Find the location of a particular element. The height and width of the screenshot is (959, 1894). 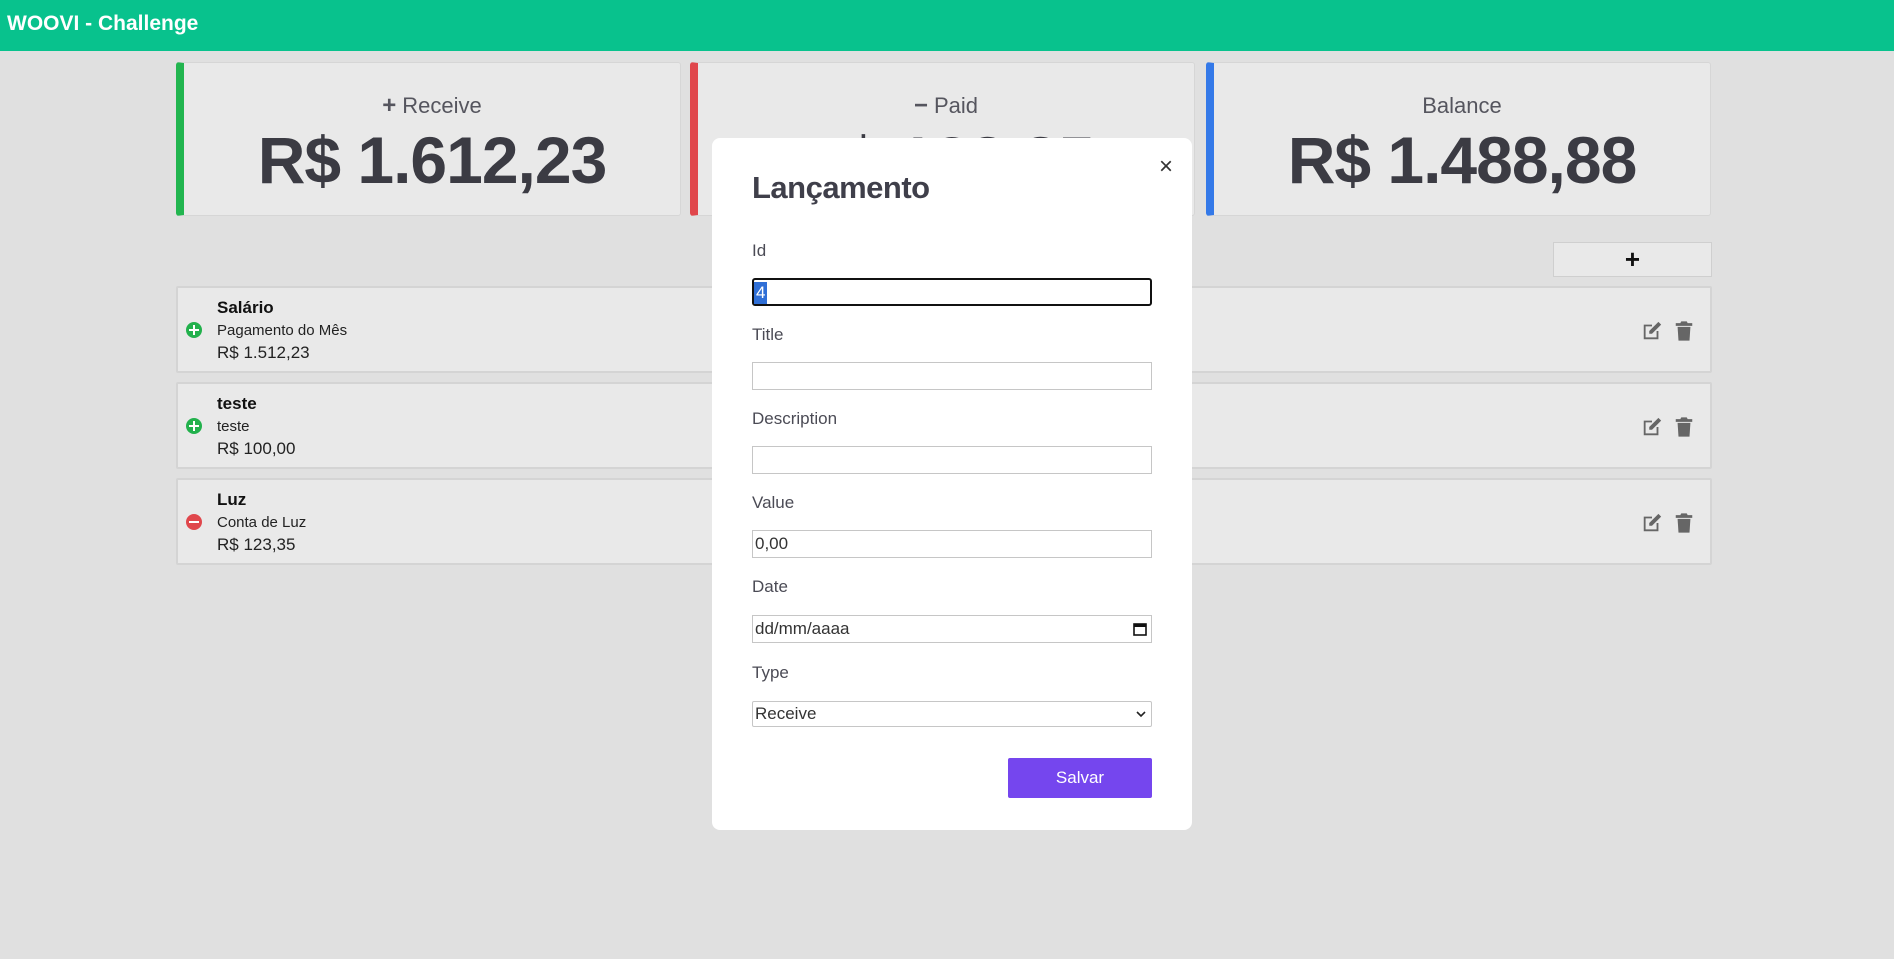

receive-amount: R$ 1.612,23 is located at coordinates (432, 160).